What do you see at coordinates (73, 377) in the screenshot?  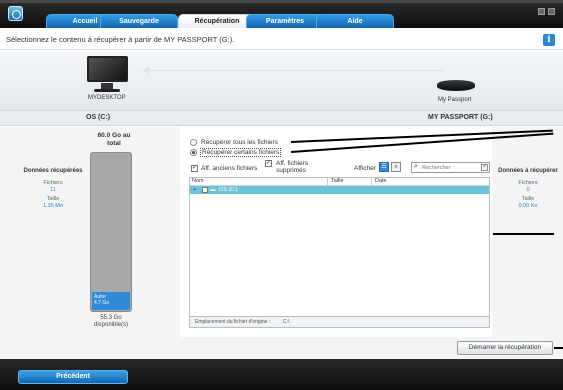 I see `previous-button: Précédent` at bounding box center [73, 377].